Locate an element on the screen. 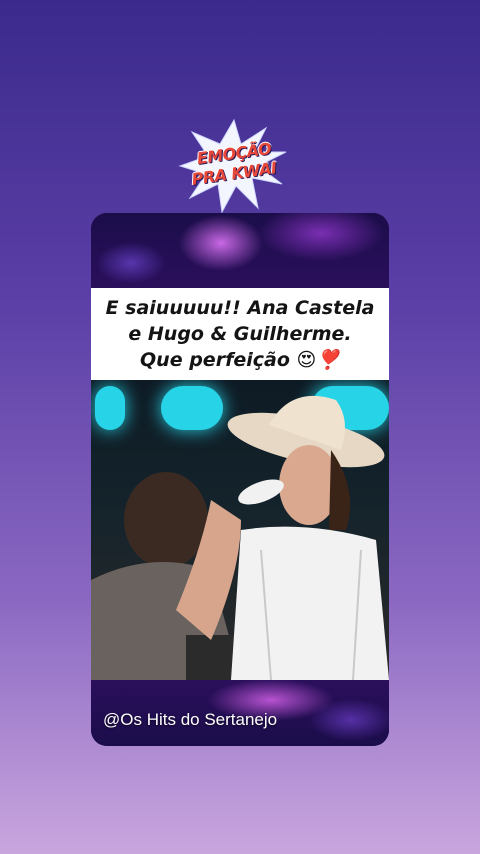 This screenshot has width=480, height=854. emocao-pra-kwai-badge: EMOÇÃO PRA KWAI is located at coordinates (234, 166).